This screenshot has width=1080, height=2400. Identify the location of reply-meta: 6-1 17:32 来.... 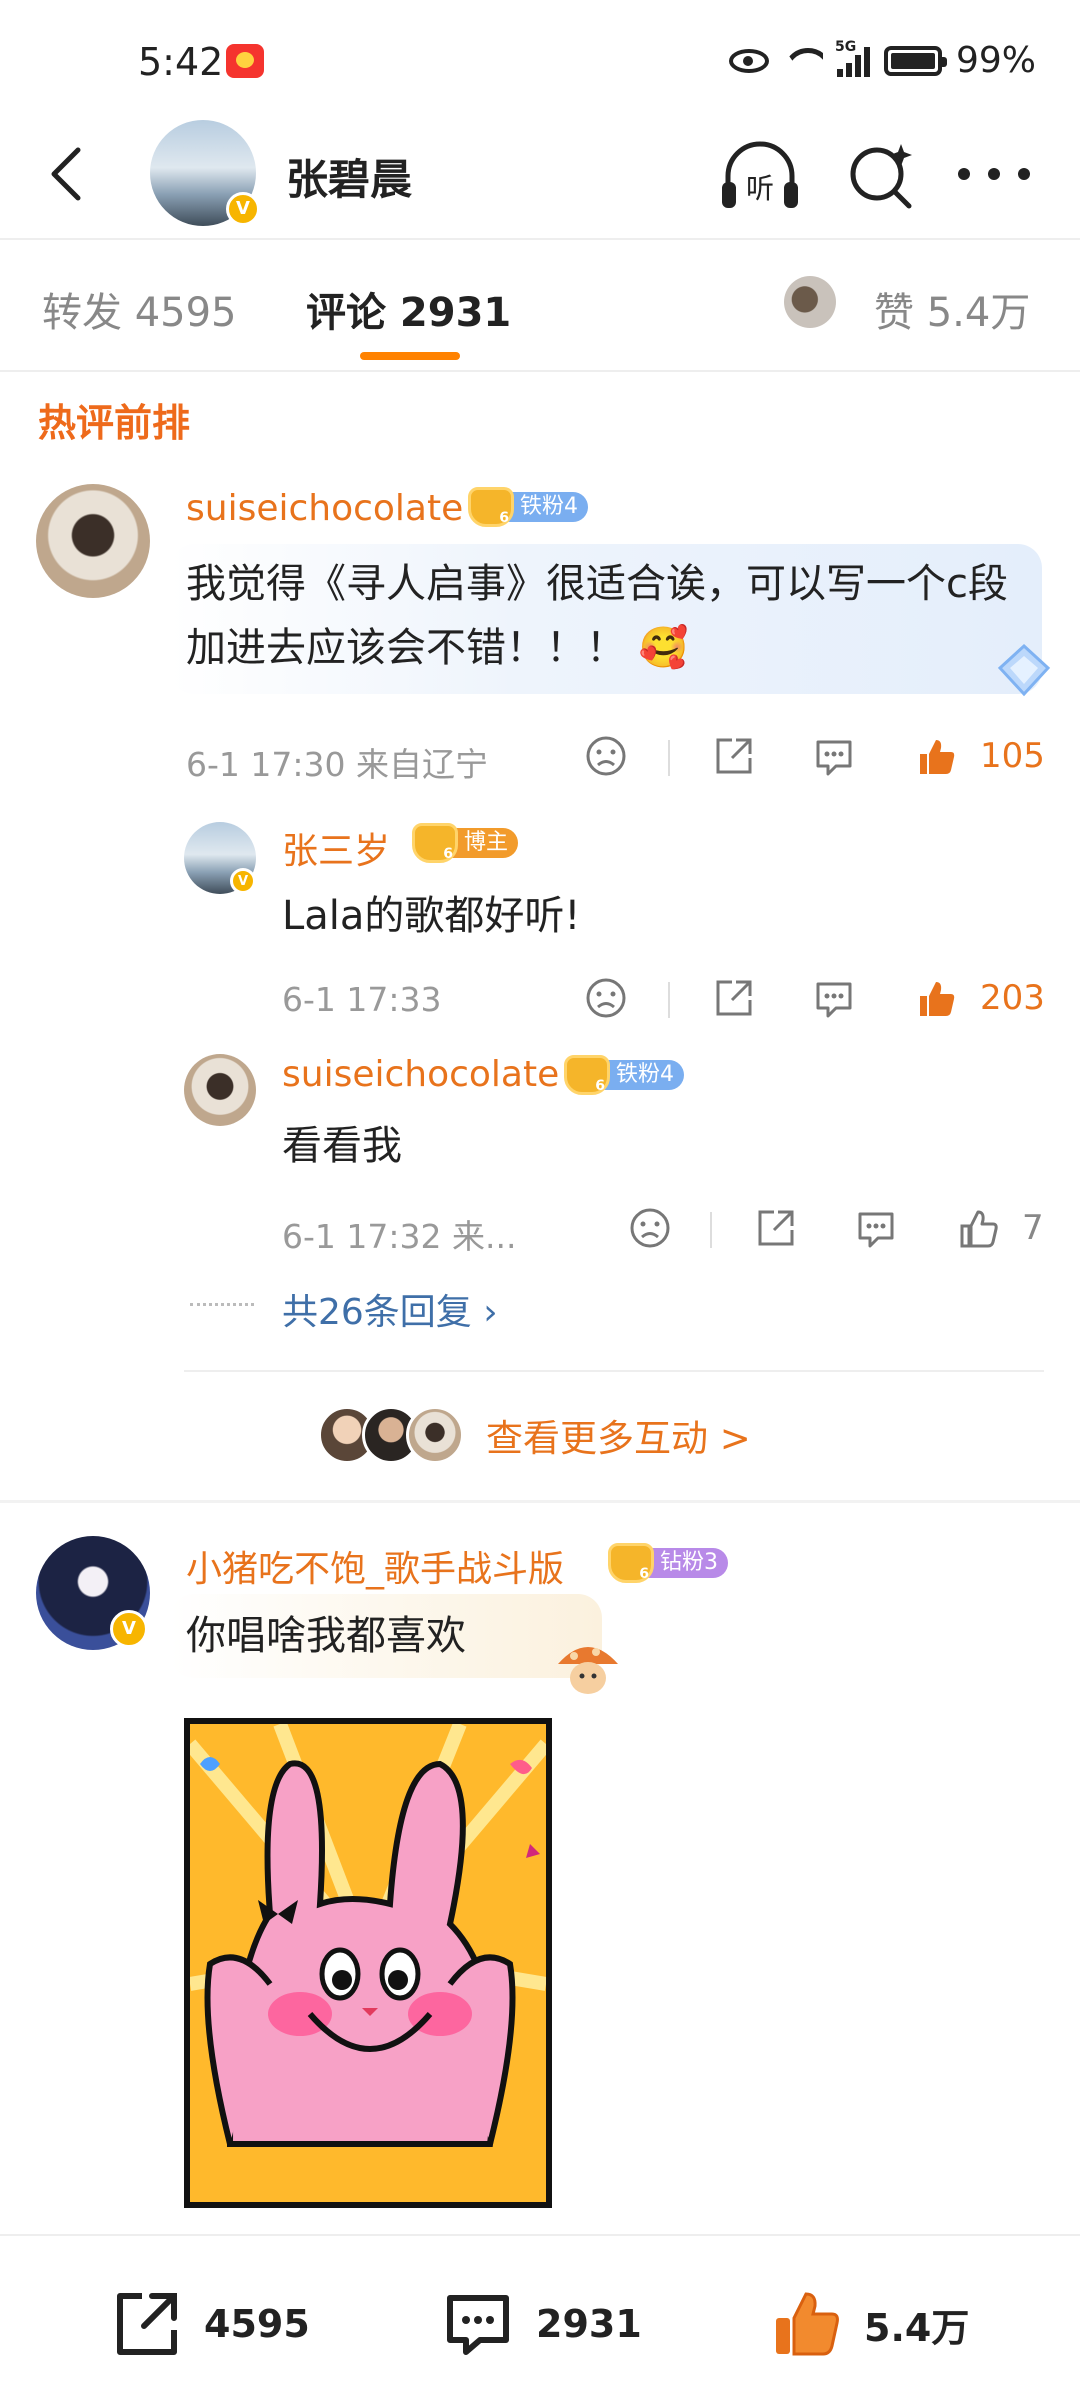
(399, 1236).